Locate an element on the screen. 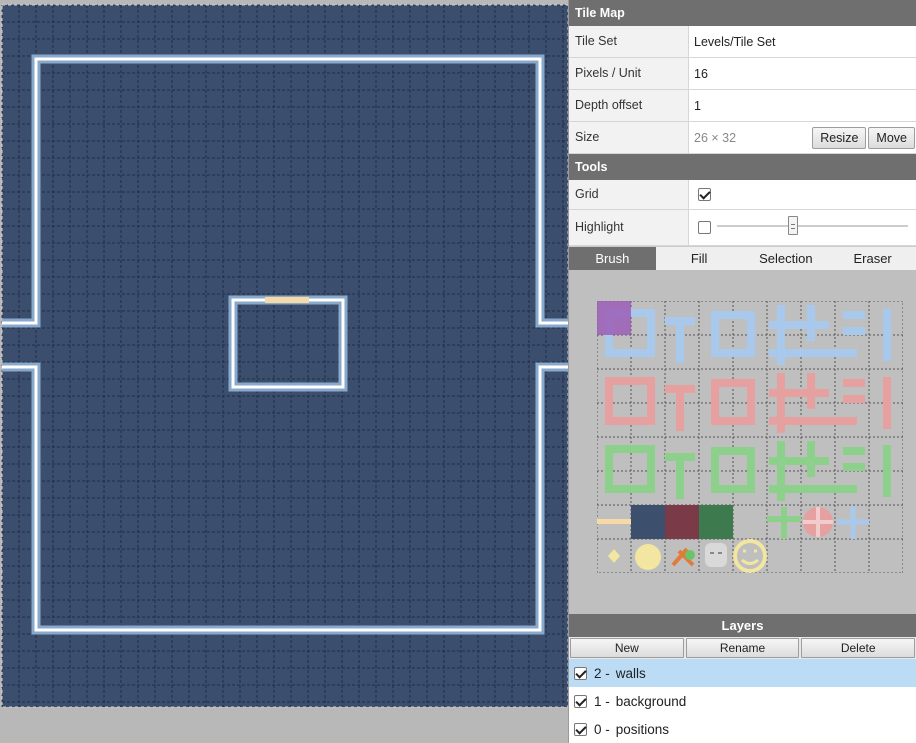 This screenshot has width=916, height=743. highlight-checkbox is located at coordinates (704, 227).